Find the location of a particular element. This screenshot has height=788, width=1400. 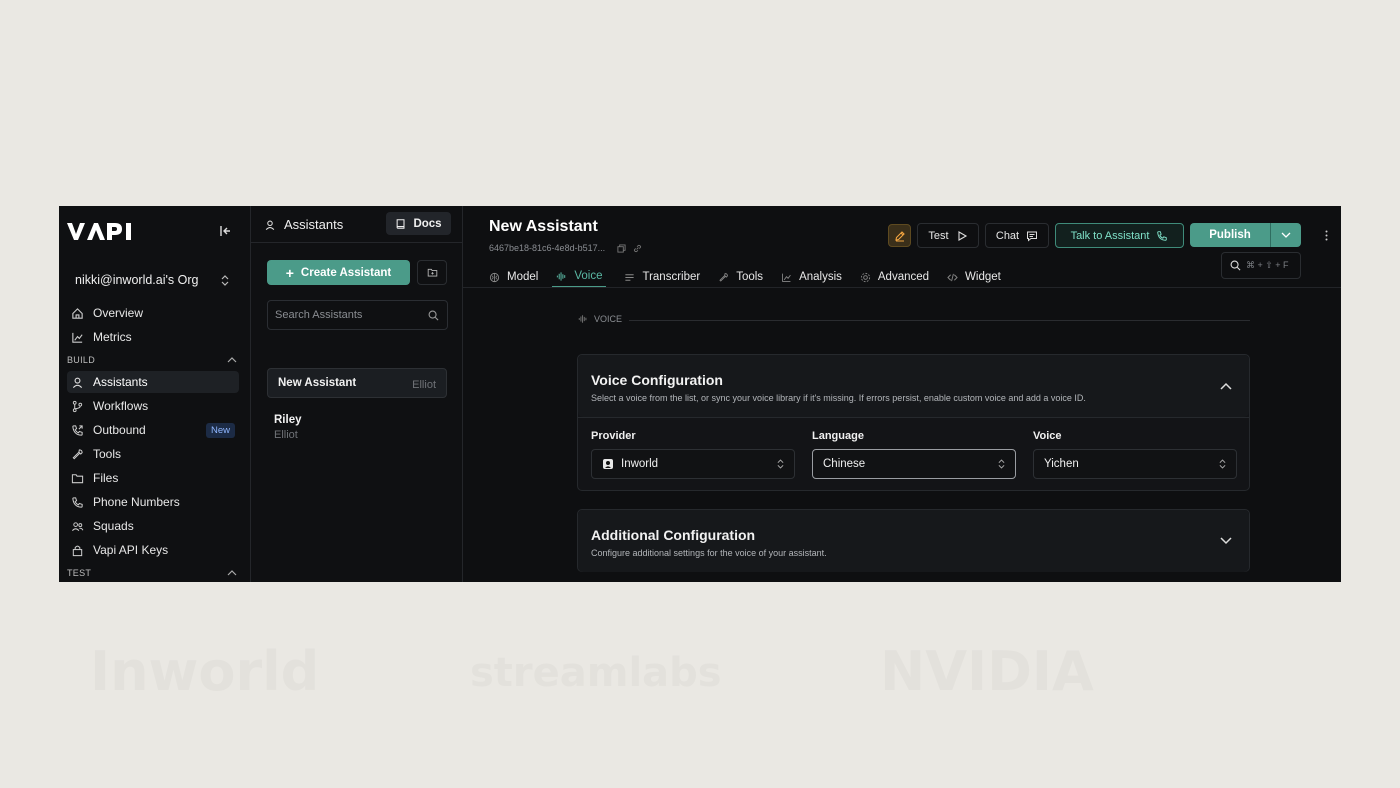

provider-label: Provider is located at coordinates (613, 436).